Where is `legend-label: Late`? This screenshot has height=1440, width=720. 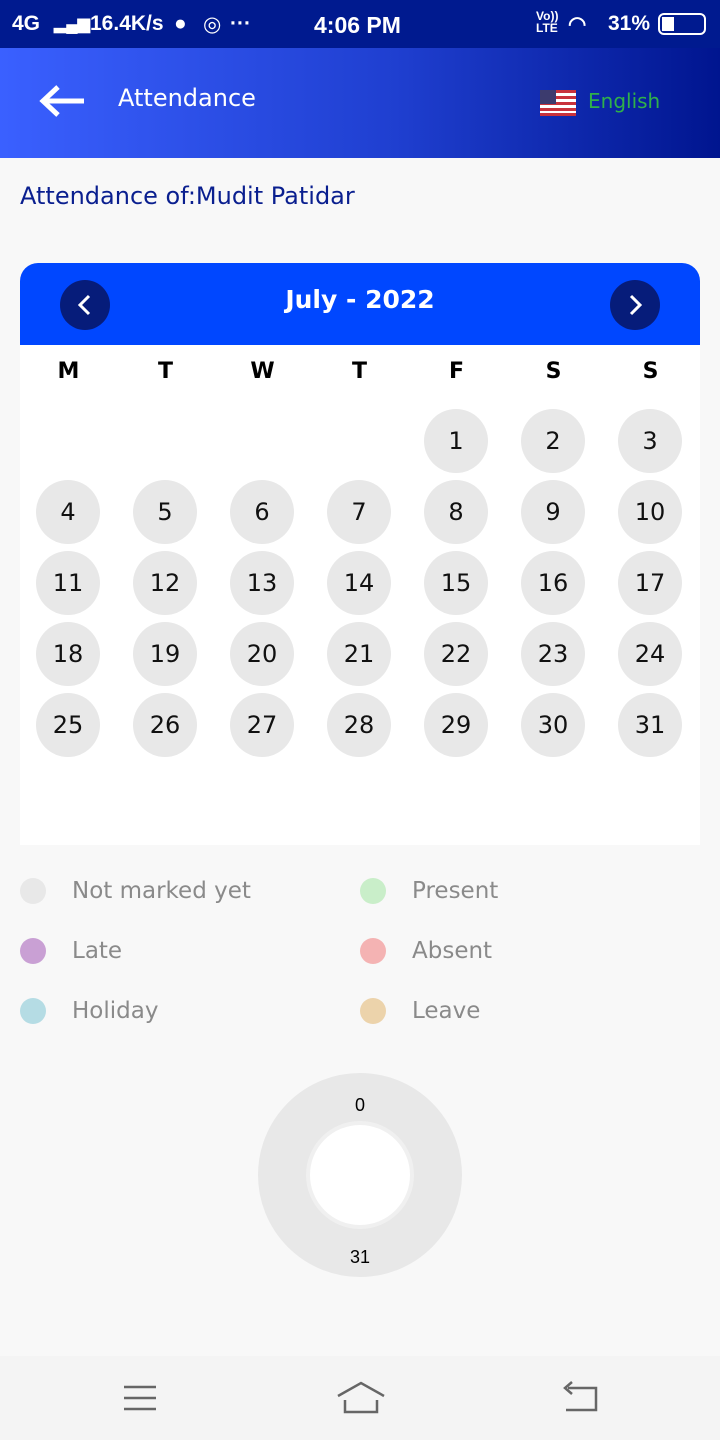 legend-label: Late is located at coordinates (97, 951).